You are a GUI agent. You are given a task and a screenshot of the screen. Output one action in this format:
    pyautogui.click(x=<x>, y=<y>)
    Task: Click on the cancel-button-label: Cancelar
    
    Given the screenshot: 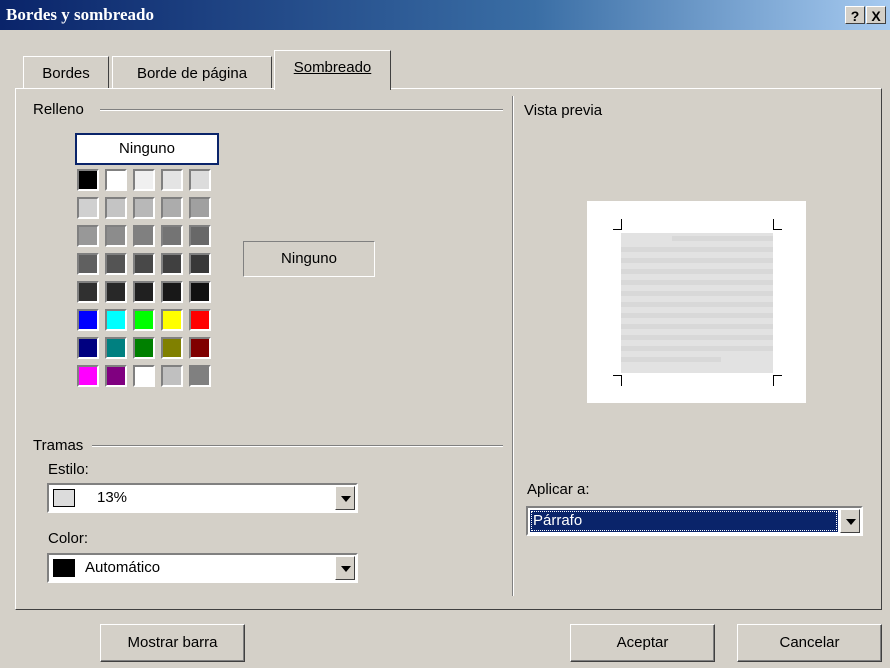 What is the action you would take?
    pyautogui.click(x=809, y=642)
    